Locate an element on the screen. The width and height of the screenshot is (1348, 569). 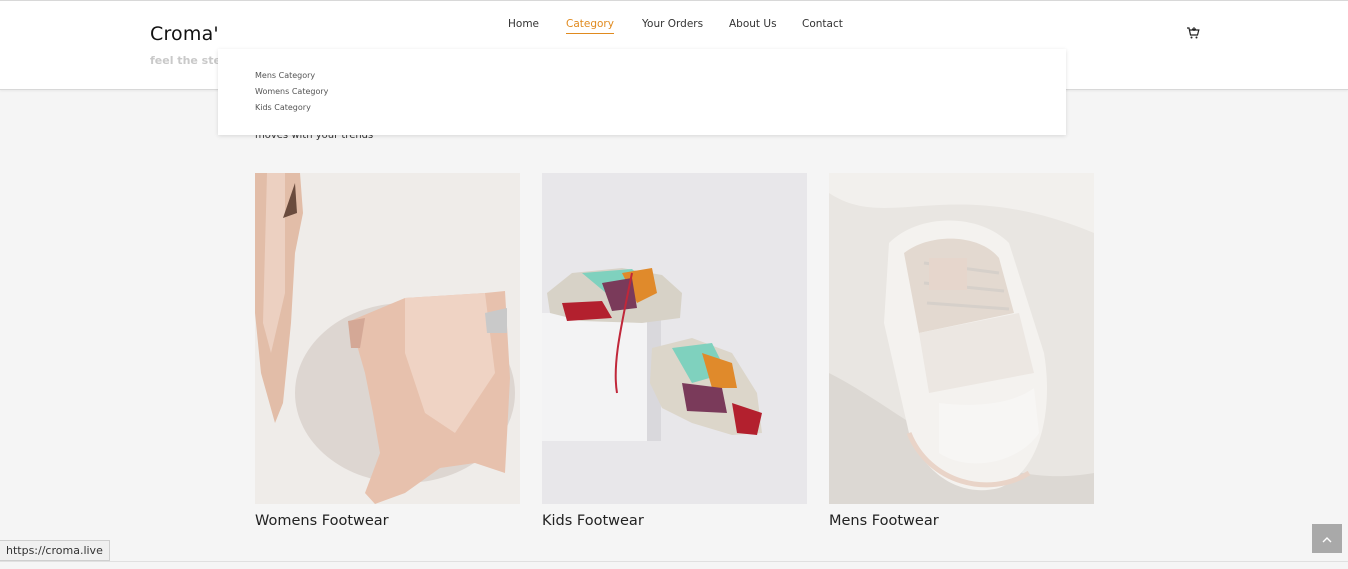
scroll-to-top-button is located at coordinates (1327, 538).